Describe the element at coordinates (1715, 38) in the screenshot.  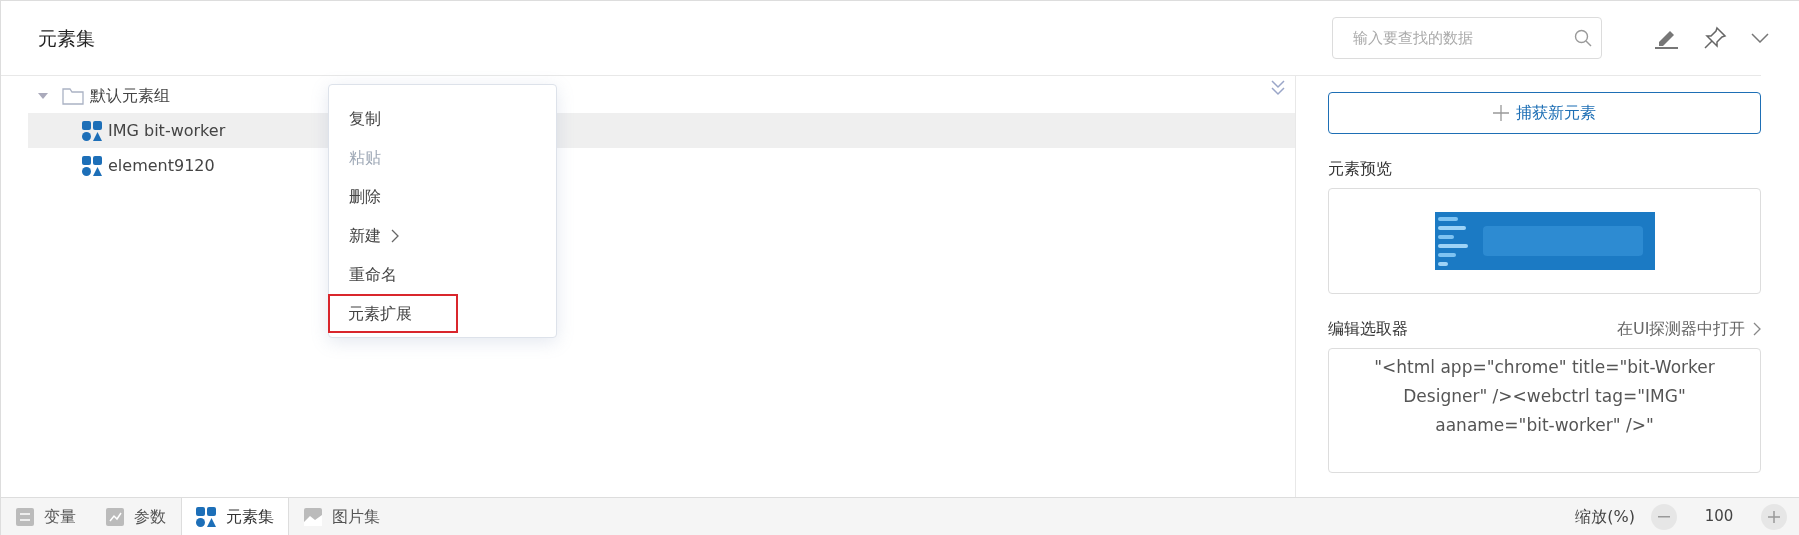
I see `pin-icon` at that location.